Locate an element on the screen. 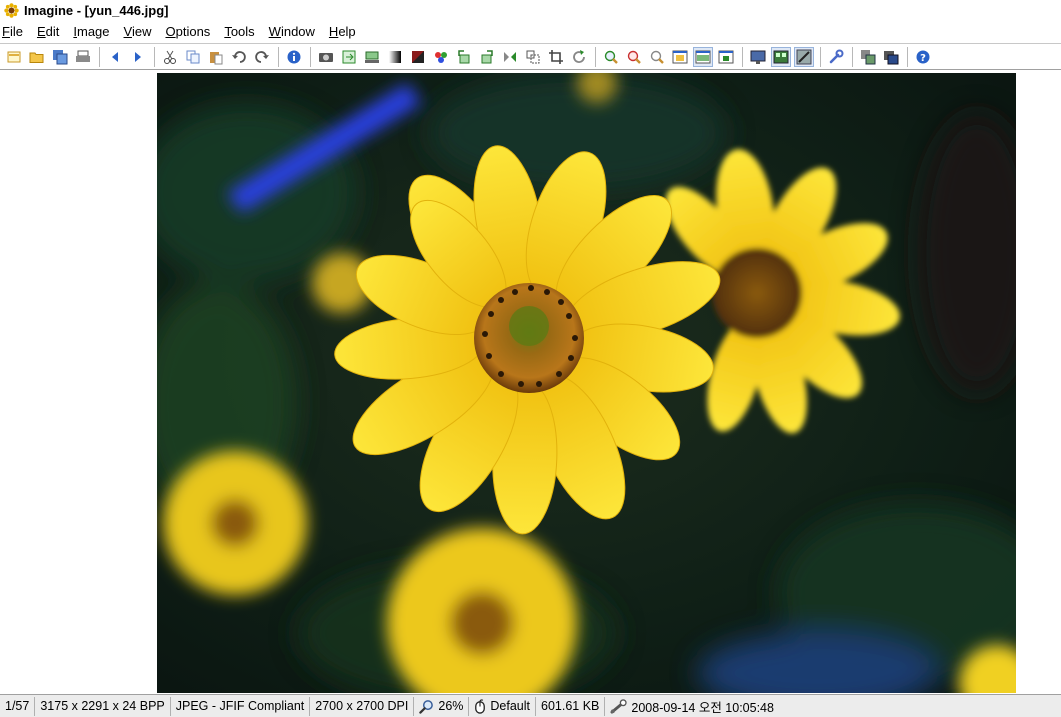  undo-icon is located at coordinates (239, 57).